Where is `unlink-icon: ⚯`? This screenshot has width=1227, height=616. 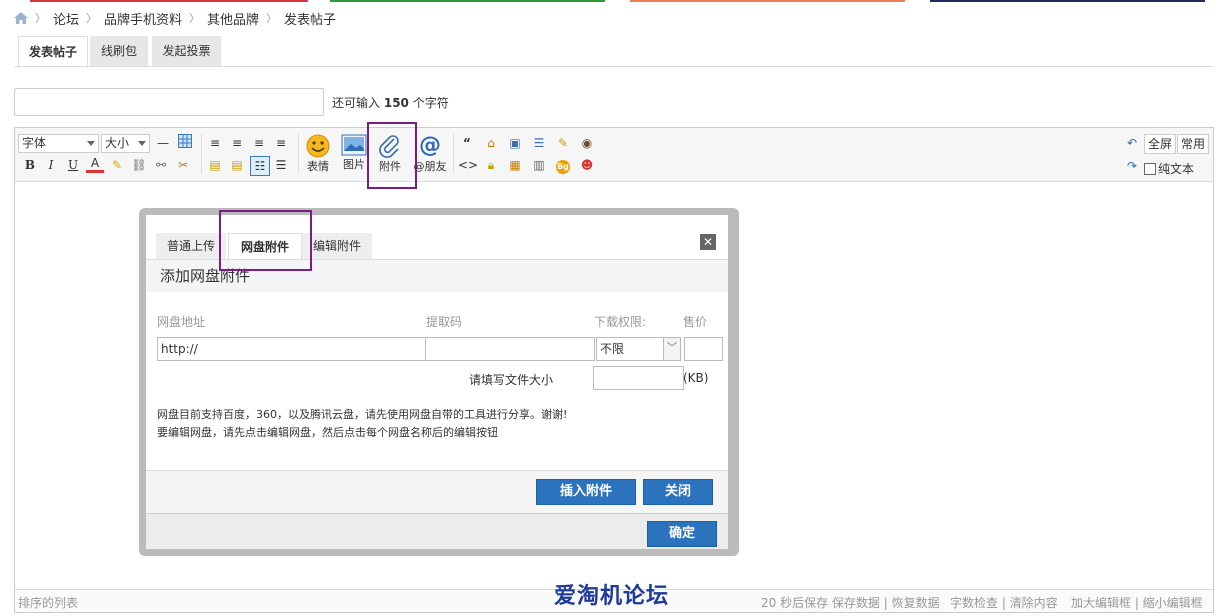
unlink-icon: ⚯ is located at coordinates (161, 165).